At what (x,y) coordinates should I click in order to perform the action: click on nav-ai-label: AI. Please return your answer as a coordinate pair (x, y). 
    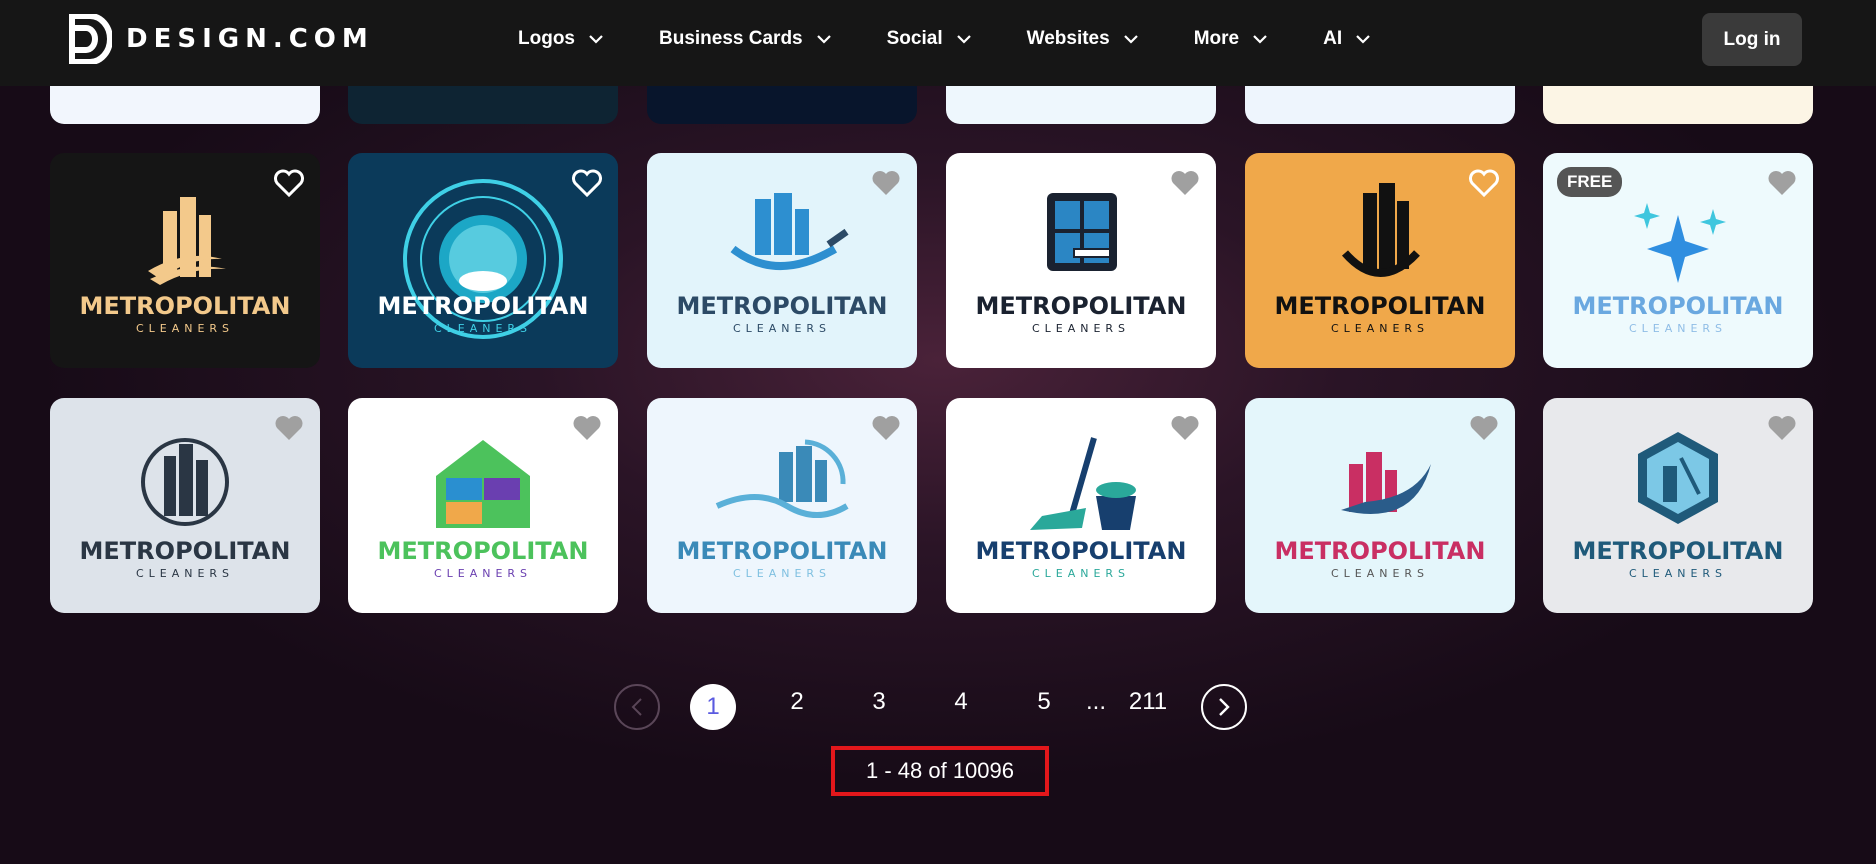
    Looking at the image, I should click on (1333, 38).